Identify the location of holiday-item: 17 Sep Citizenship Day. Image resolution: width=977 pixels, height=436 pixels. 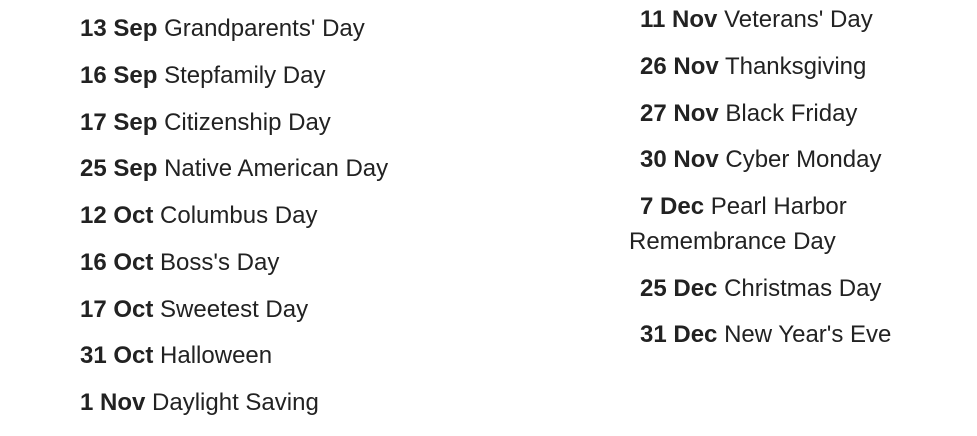
(205, 122).